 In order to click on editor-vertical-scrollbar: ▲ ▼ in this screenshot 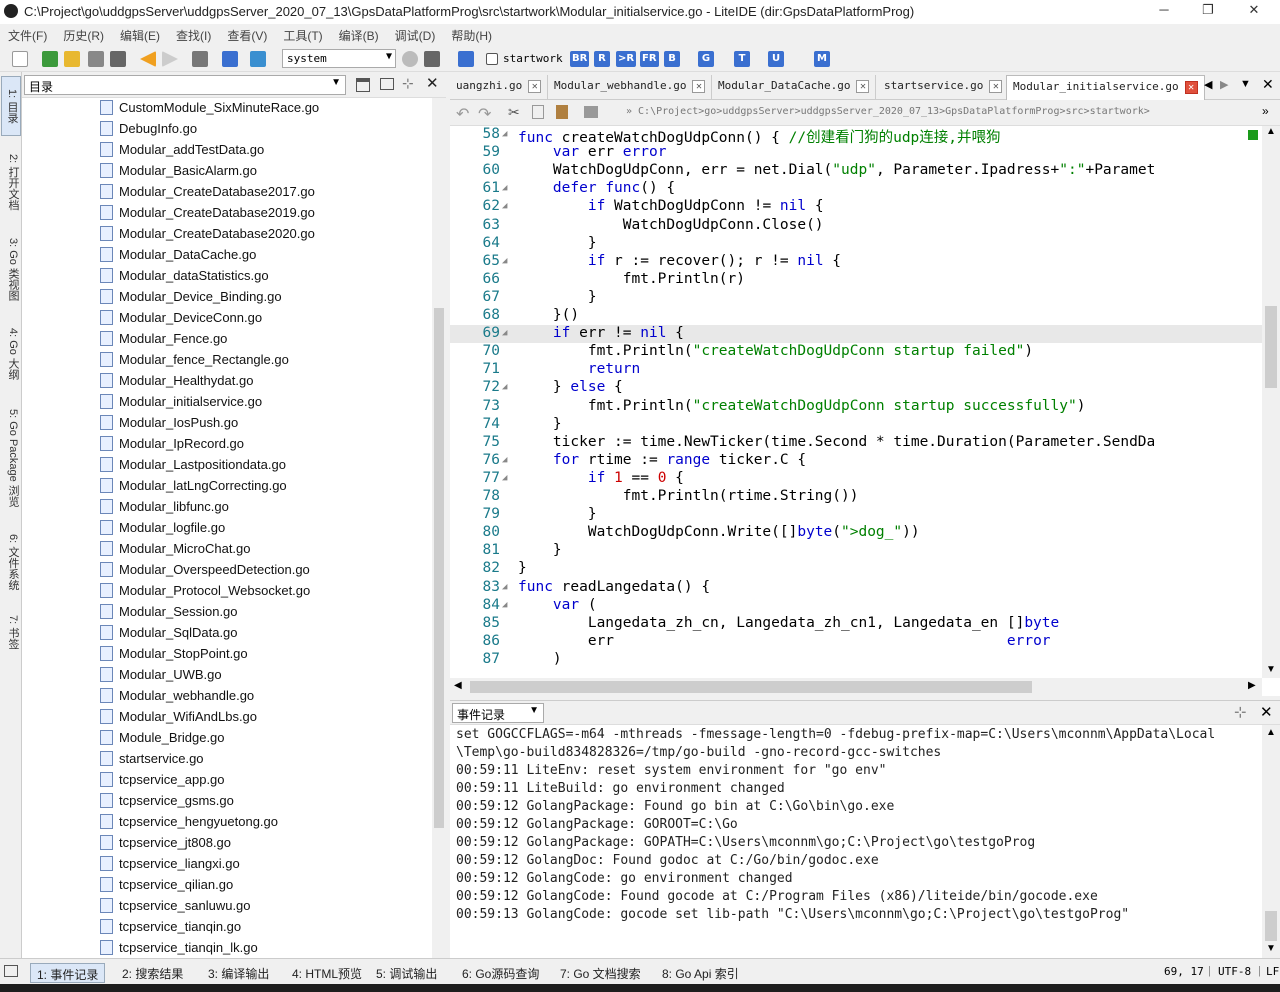, I will do `click(1264, 402)`.